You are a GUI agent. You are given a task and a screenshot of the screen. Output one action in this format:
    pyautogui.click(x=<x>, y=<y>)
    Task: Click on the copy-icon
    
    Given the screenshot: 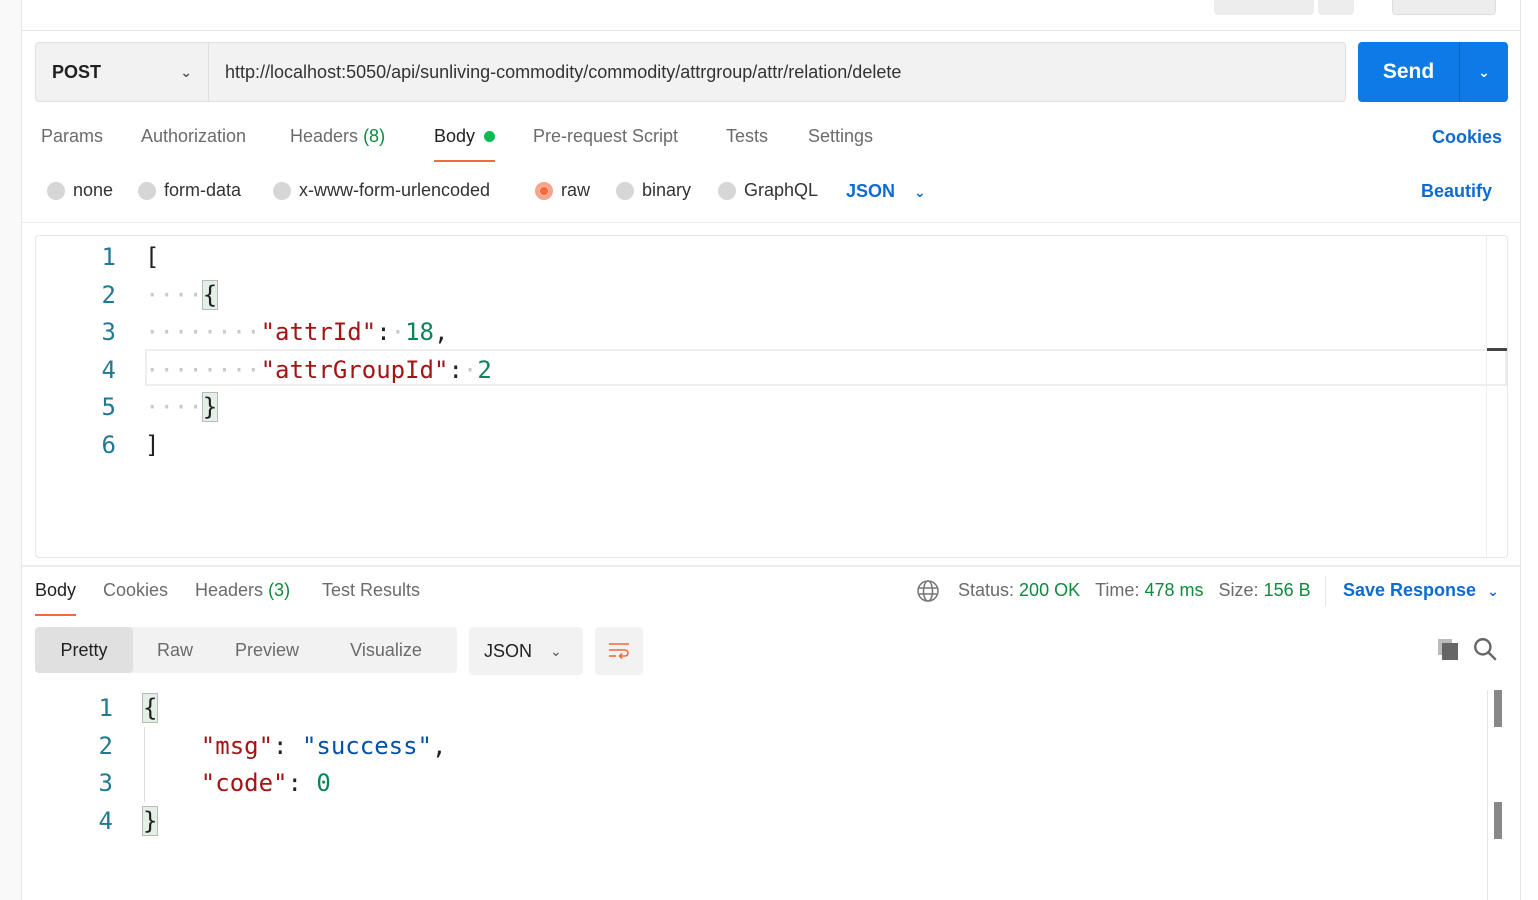 What is the action you would take?
    pyautogui.click(x=1448, y=651)
    